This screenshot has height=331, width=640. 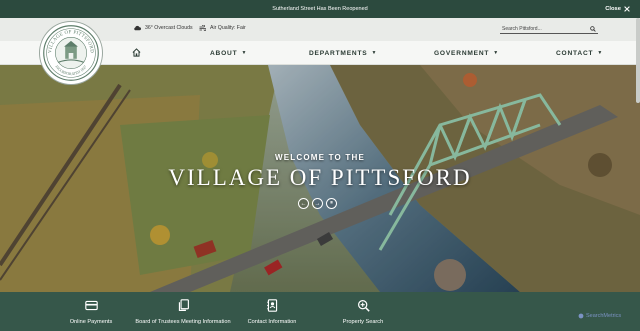 I want to click on quick-link-property-search: Property Search, so click(x=363, y=311).